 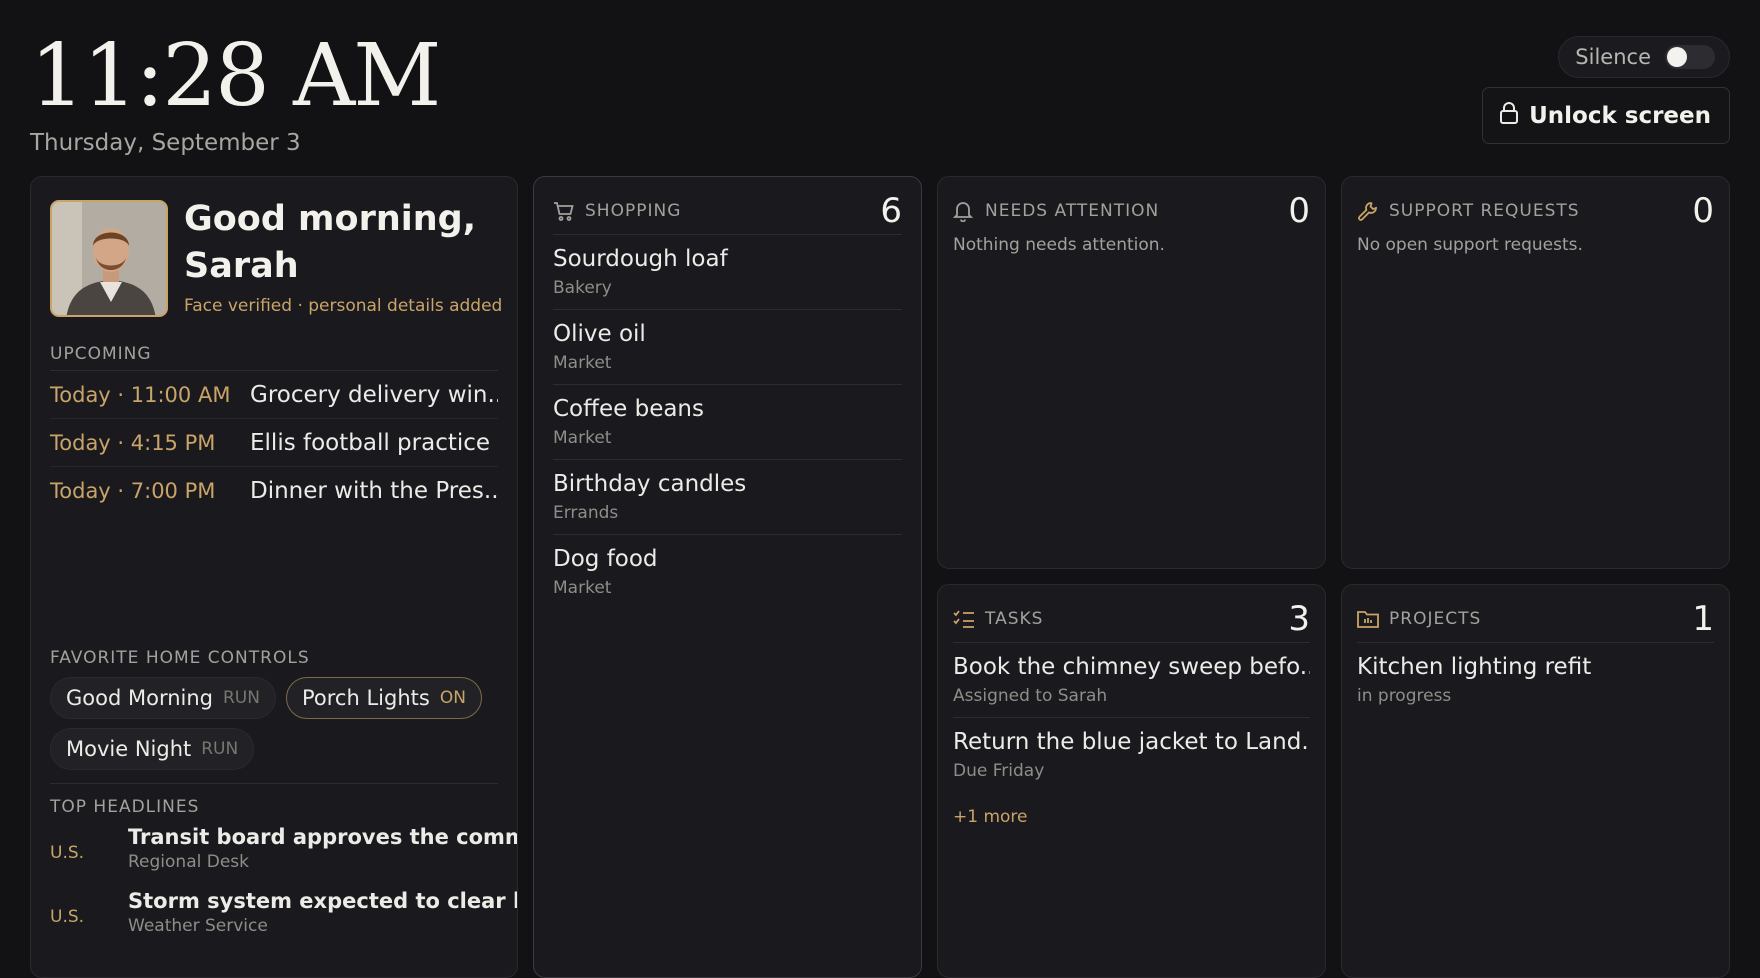 What do you see at coordinates (109, 258) in the screenshot?
I see `avatar` at bounding box center [109, 258].